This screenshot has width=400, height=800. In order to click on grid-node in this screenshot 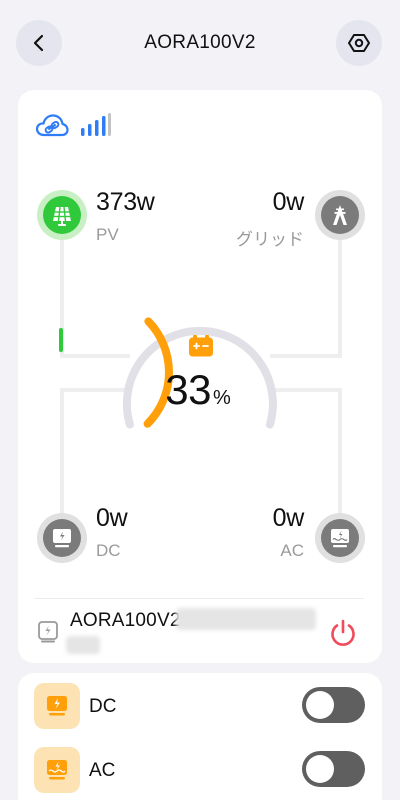, I will do `click(340, 215)`.